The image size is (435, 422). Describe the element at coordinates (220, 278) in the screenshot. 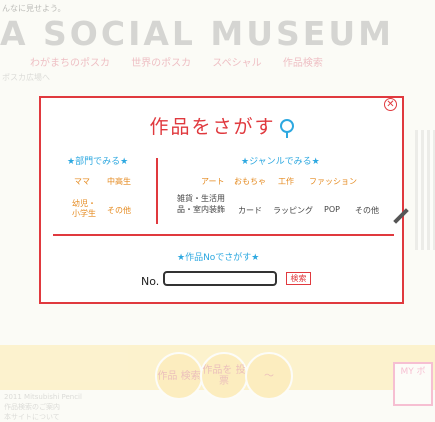

I see `number-input` at that location.